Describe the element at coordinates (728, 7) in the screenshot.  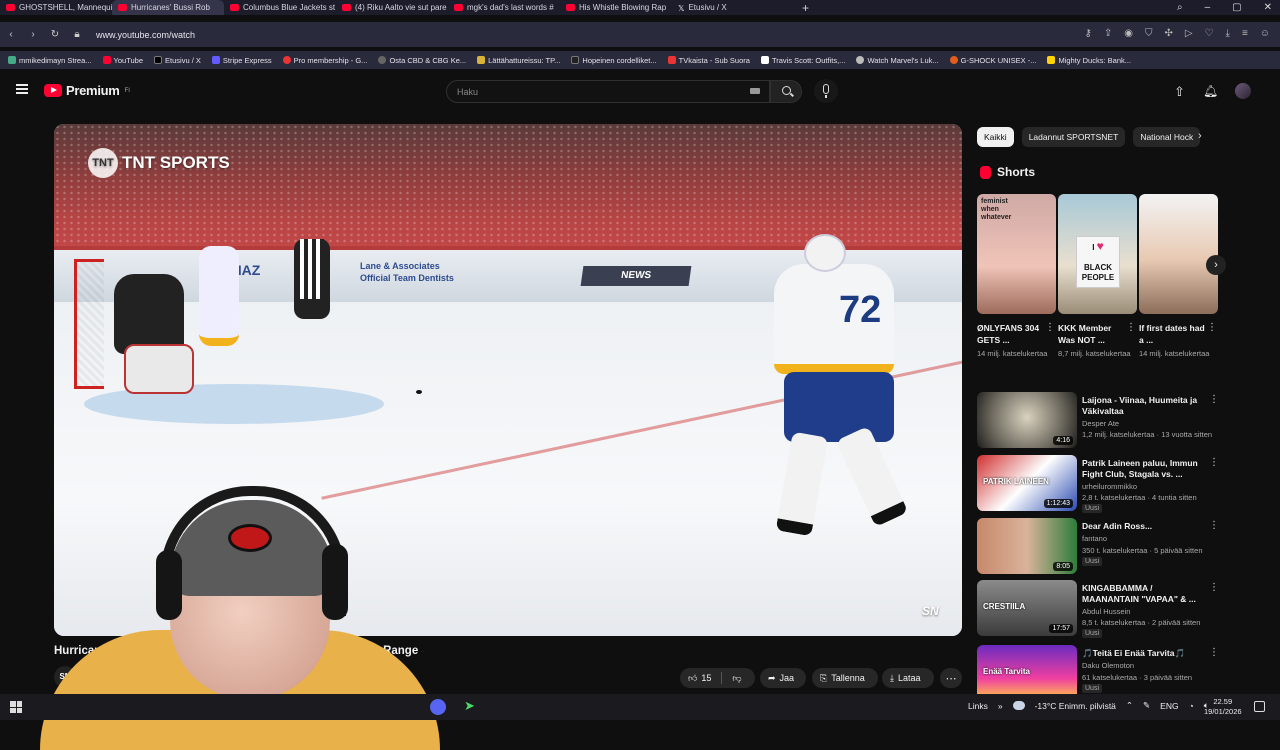
I see `browser-tab: 𝕏 Etusivu / X` at that location.